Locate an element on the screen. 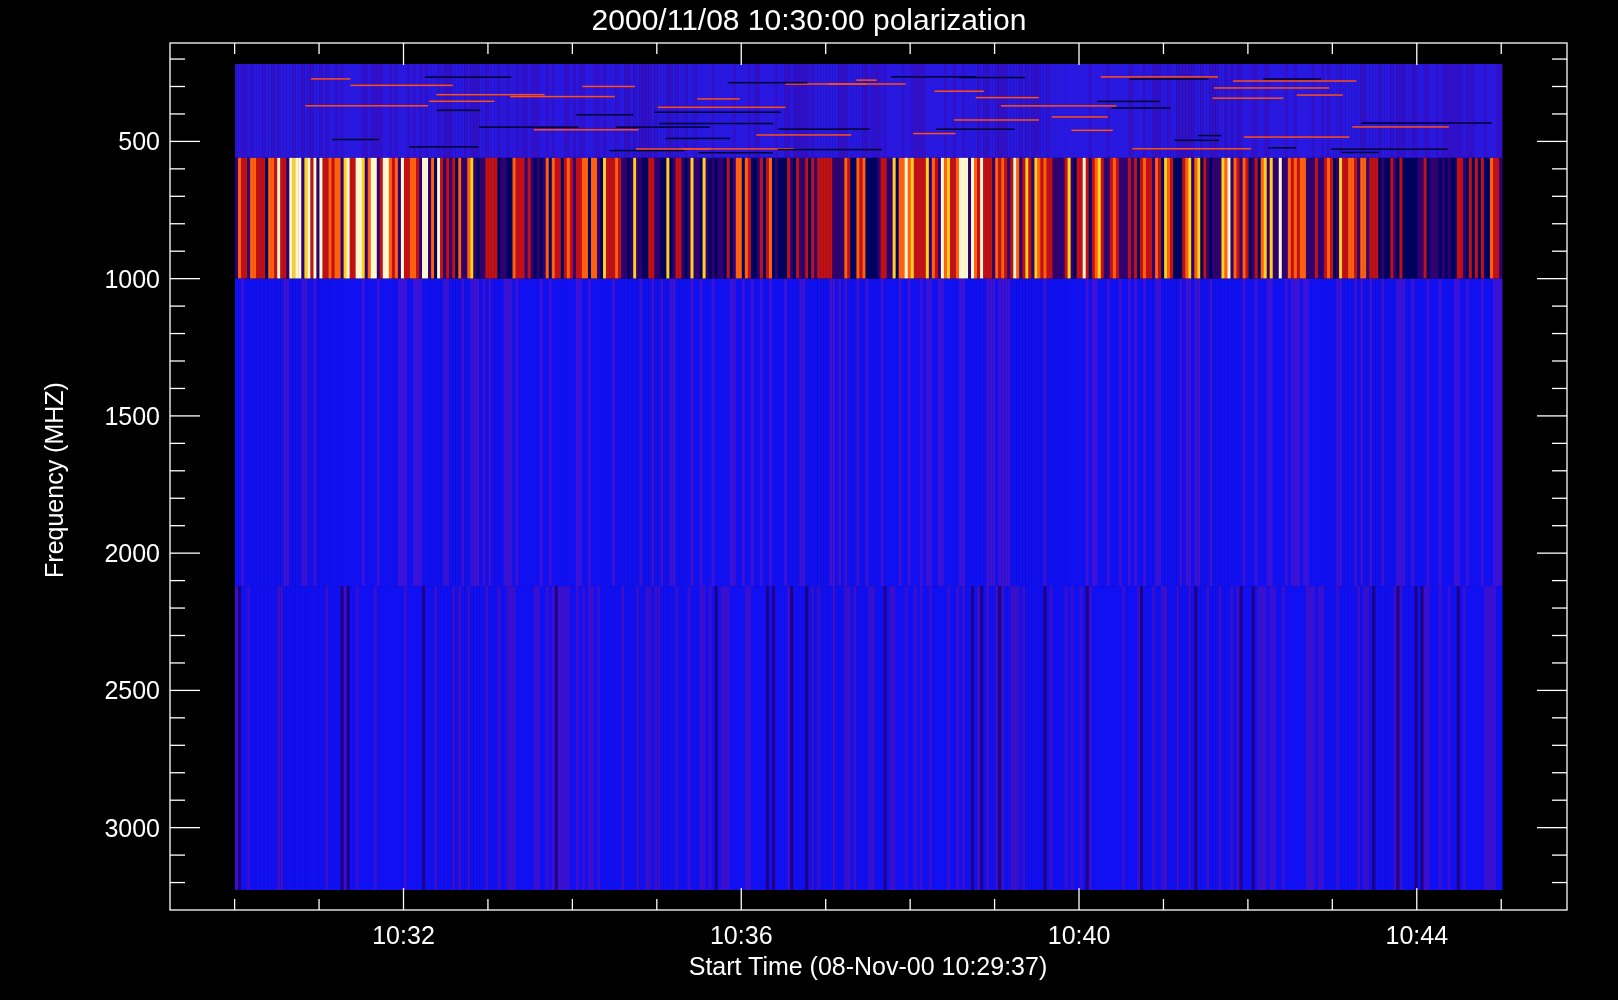  y-tick-label: 3000 is located at coordinates (132, 827).